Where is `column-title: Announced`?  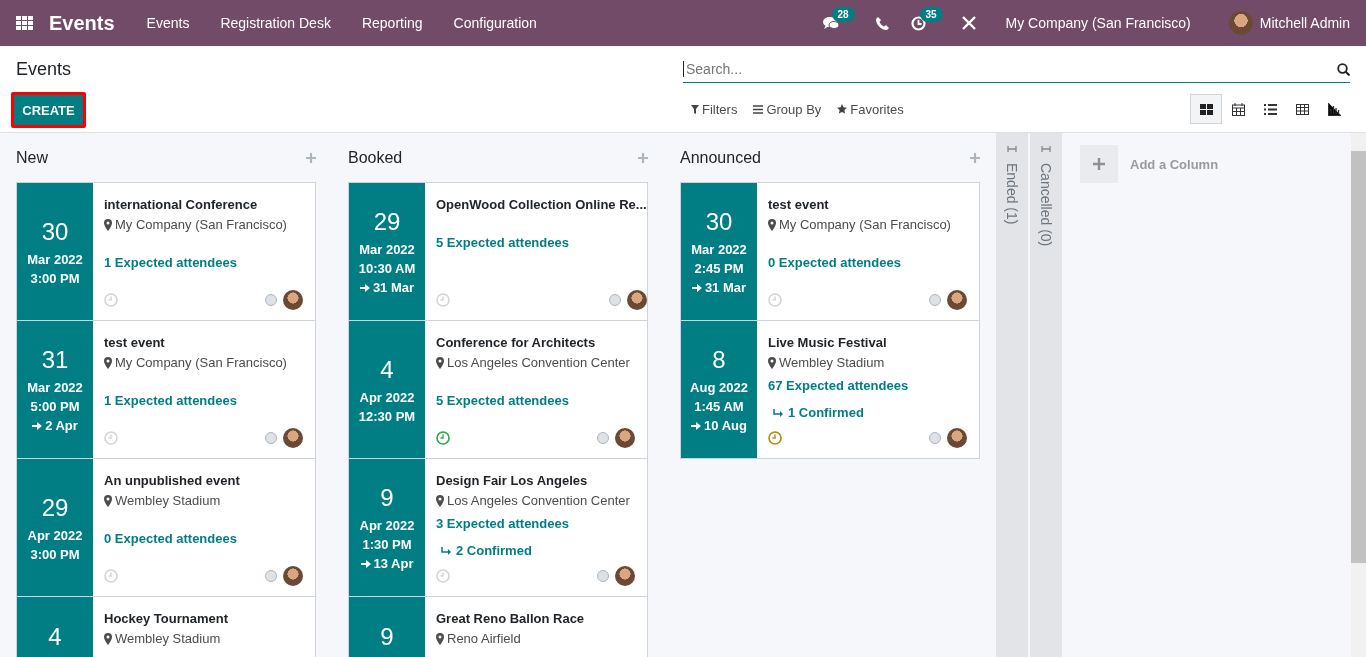
column-title: Announced is located at coordinates (720, 158).